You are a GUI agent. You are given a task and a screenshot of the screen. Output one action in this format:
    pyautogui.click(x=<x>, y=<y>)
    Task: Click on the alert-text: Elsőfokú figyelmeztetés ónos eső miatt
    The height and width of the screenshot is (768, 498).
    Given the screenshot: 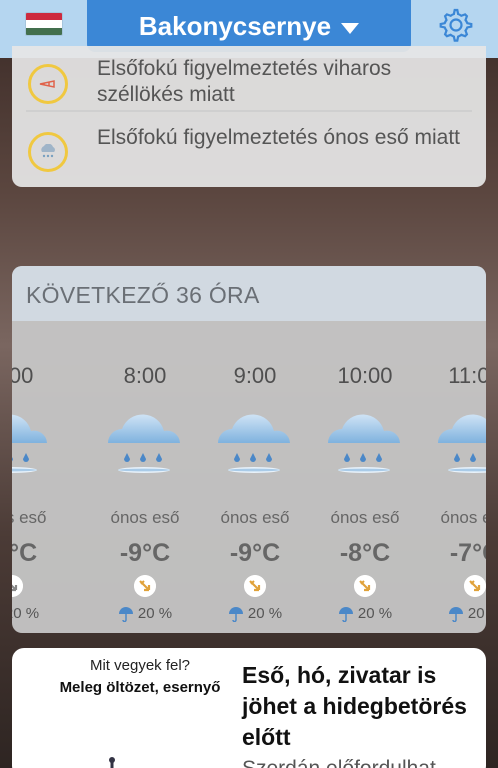 What is the action you would take?
    pyautogui.click(x=279, y=137)
    